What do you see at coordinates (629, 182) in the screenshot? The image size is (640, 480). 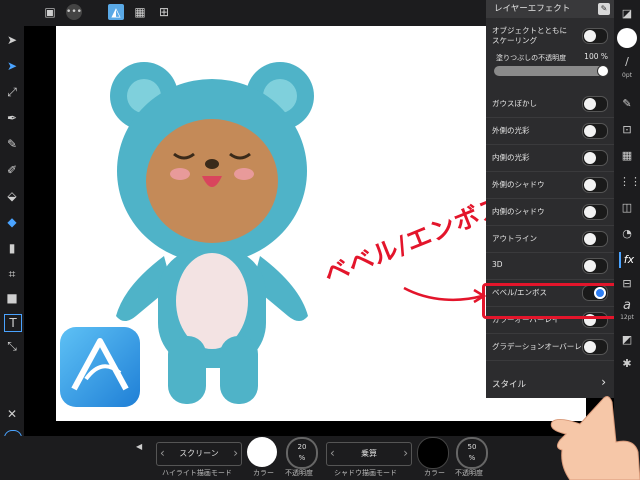 I see `swatches-icon: ⋮⋮` at bounding box center [629, 182].